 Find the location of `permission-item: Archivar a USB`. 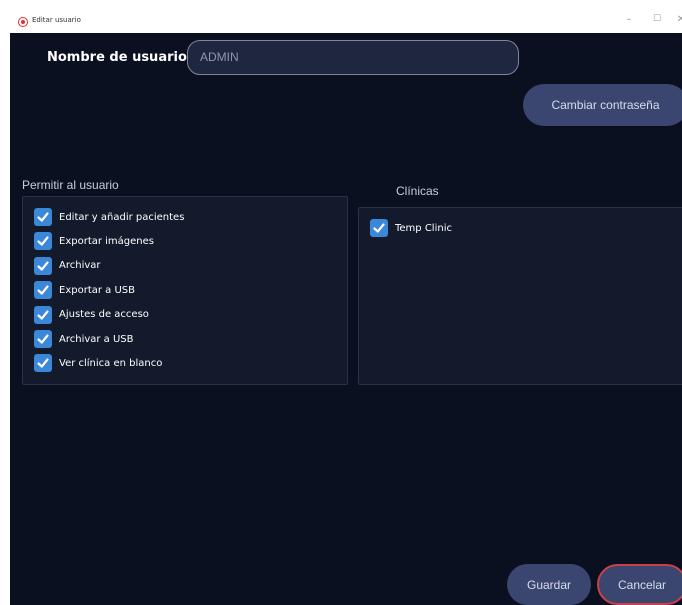

permission-item: Archivar a USB is located at coordinates (84, 339).